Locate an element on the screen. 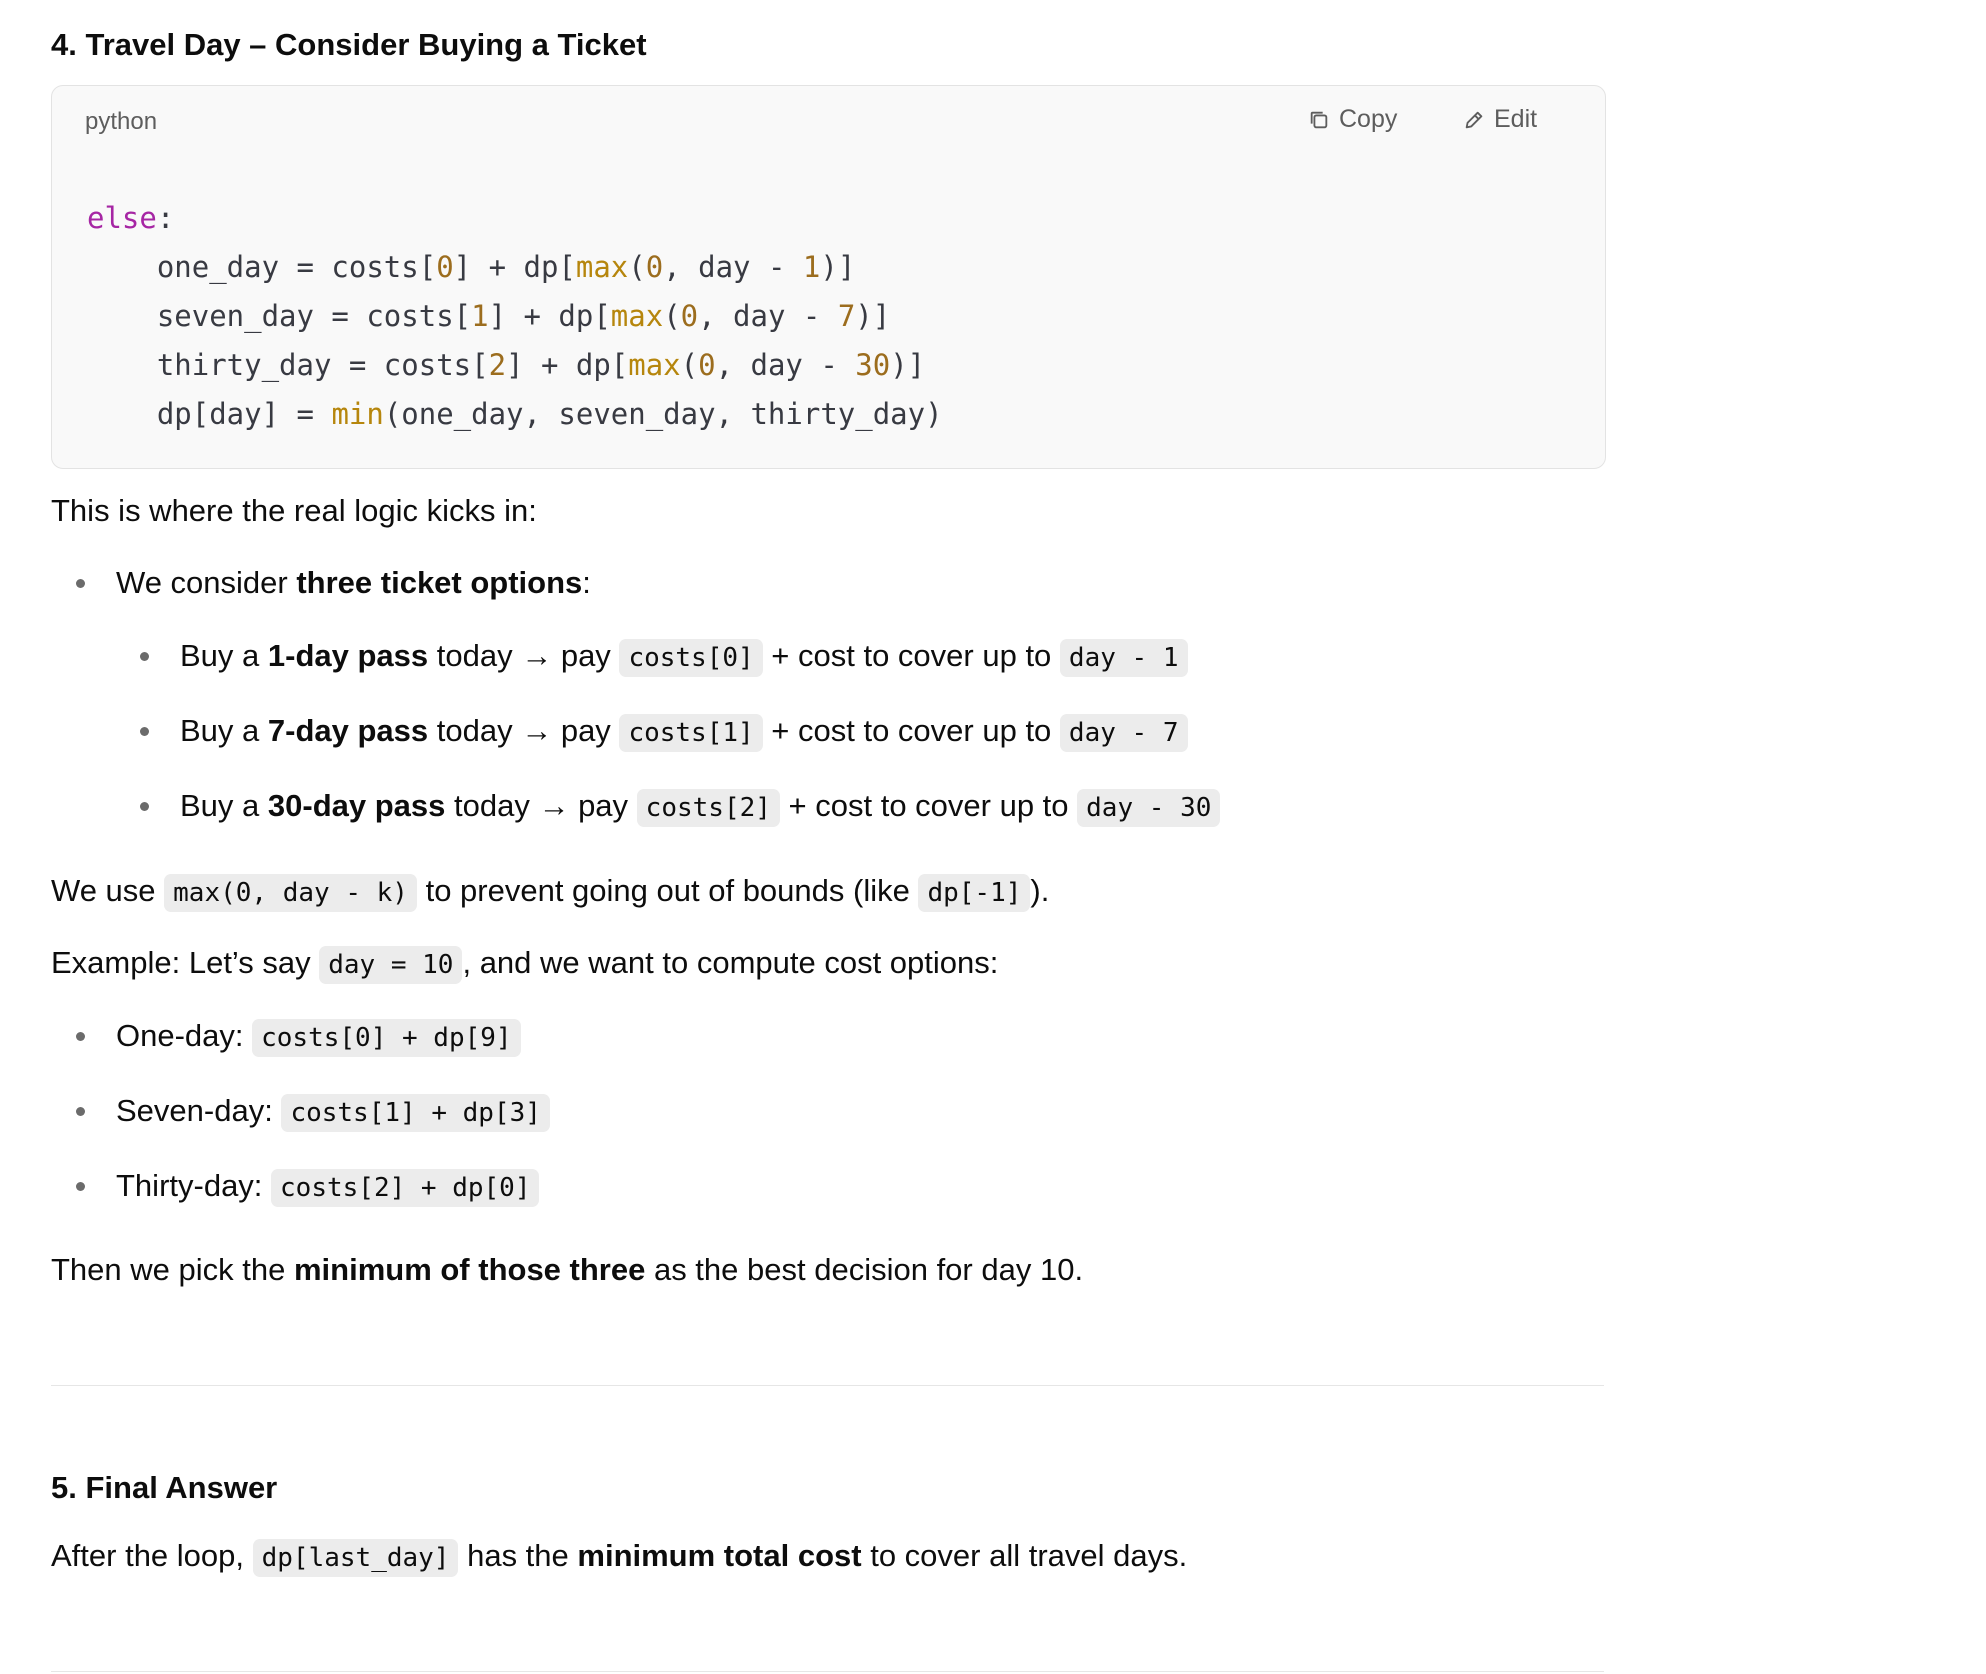 The width and height of the screenshot is (1986, 1674). intro-paragraph: This is where the real logic kicks in: is located at coordinates (294, 510).